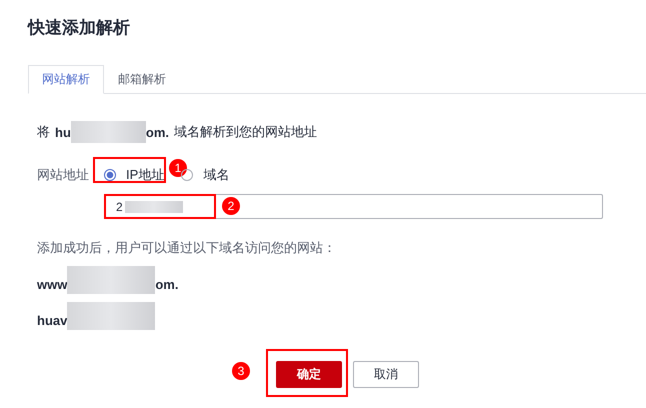  Describe the element at coordinates (79, 28) in the screenshot. I see `page-title: 快速添加解析` at that location.